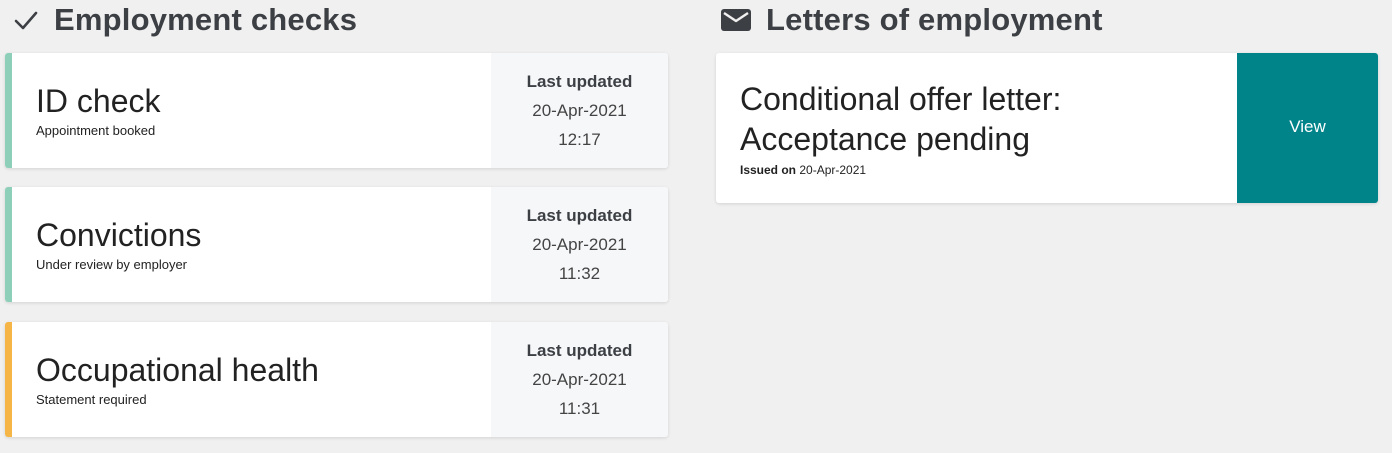 This screenshot has height=453, width=1392. I want to click on check-title: ID check, so click(98, 101).